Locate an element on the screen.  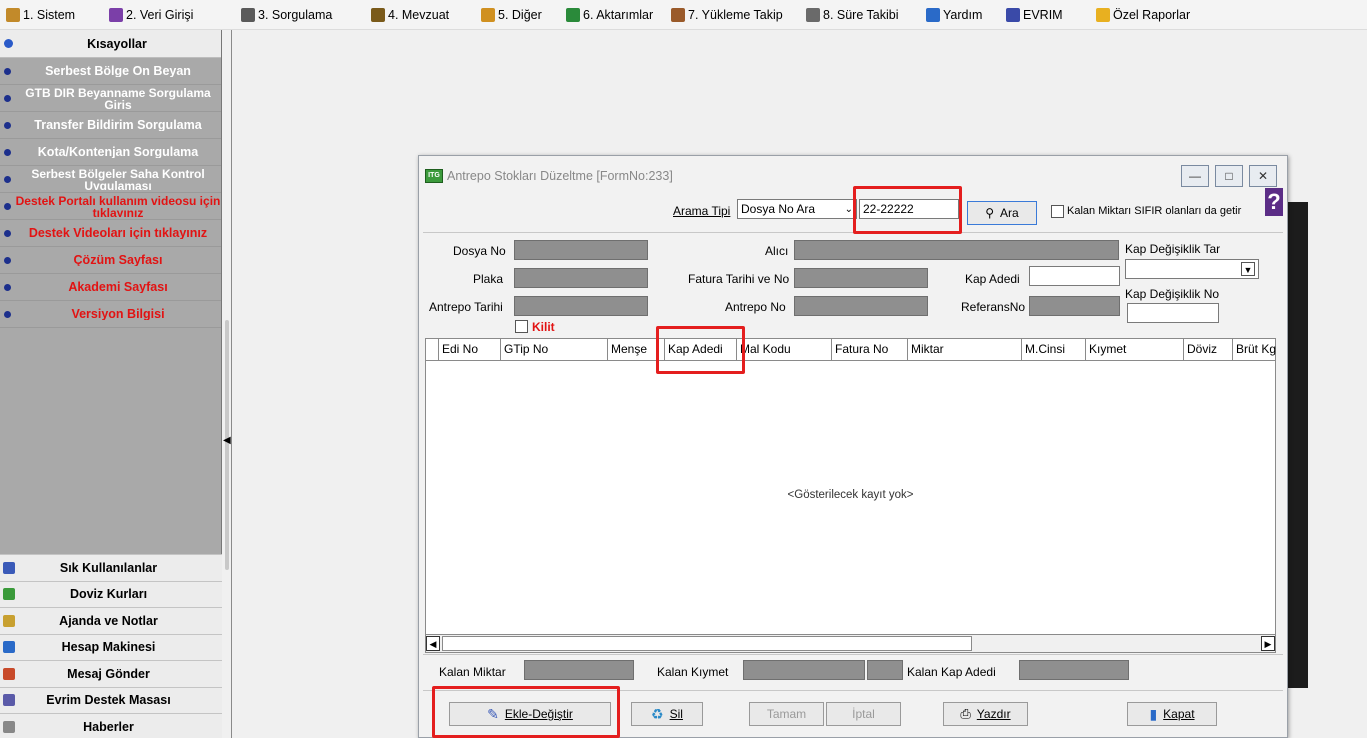
shortcut-label: Destek Videoları için tıklayınız is located at coordinates (118, 233).